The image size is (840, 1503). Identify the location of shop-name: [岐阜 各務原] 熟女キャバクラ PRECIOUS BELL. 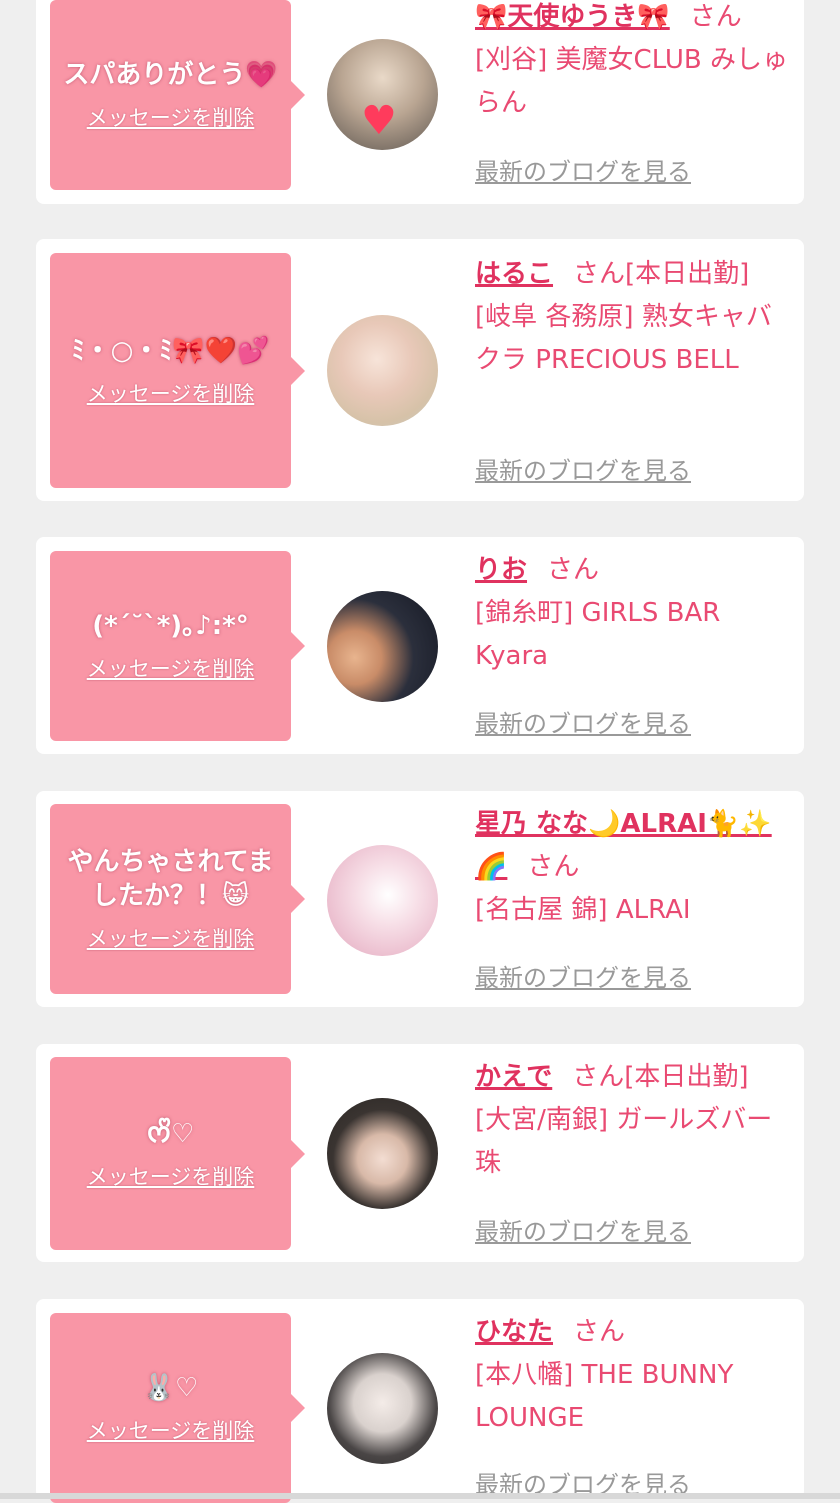
(623, 338).